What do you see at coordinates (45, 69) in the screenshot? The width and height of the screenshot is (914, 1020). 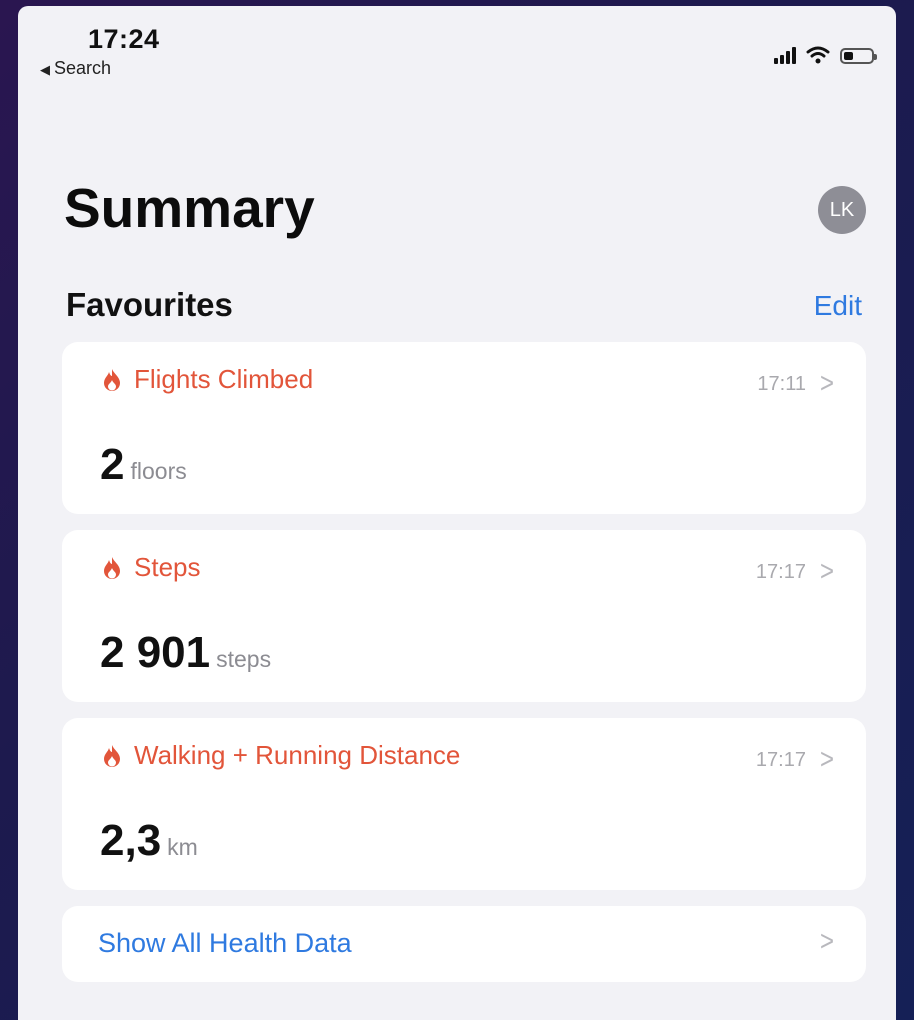 I see `back-arrow-icon: ◀` at bounding box center [45, 69].